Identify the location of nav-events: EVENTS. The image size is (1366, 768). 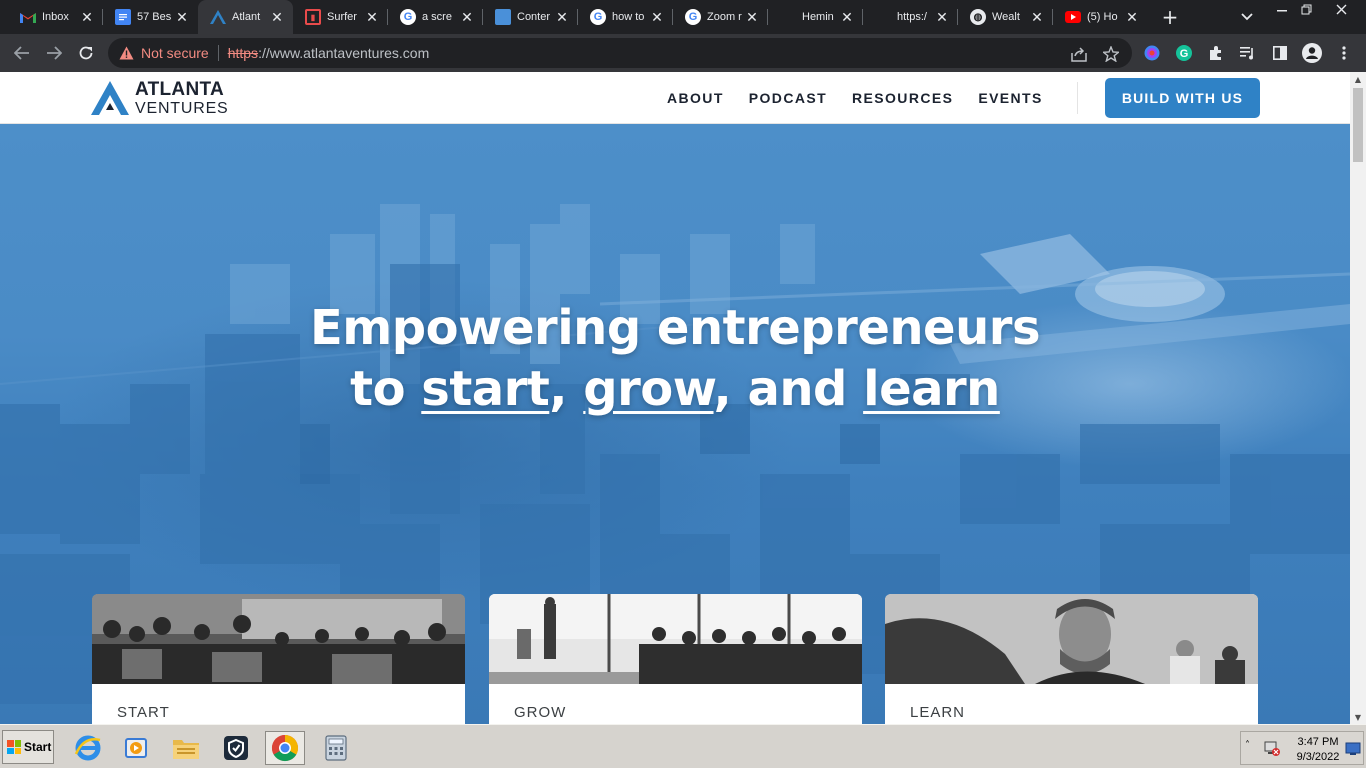
(1010, 98).